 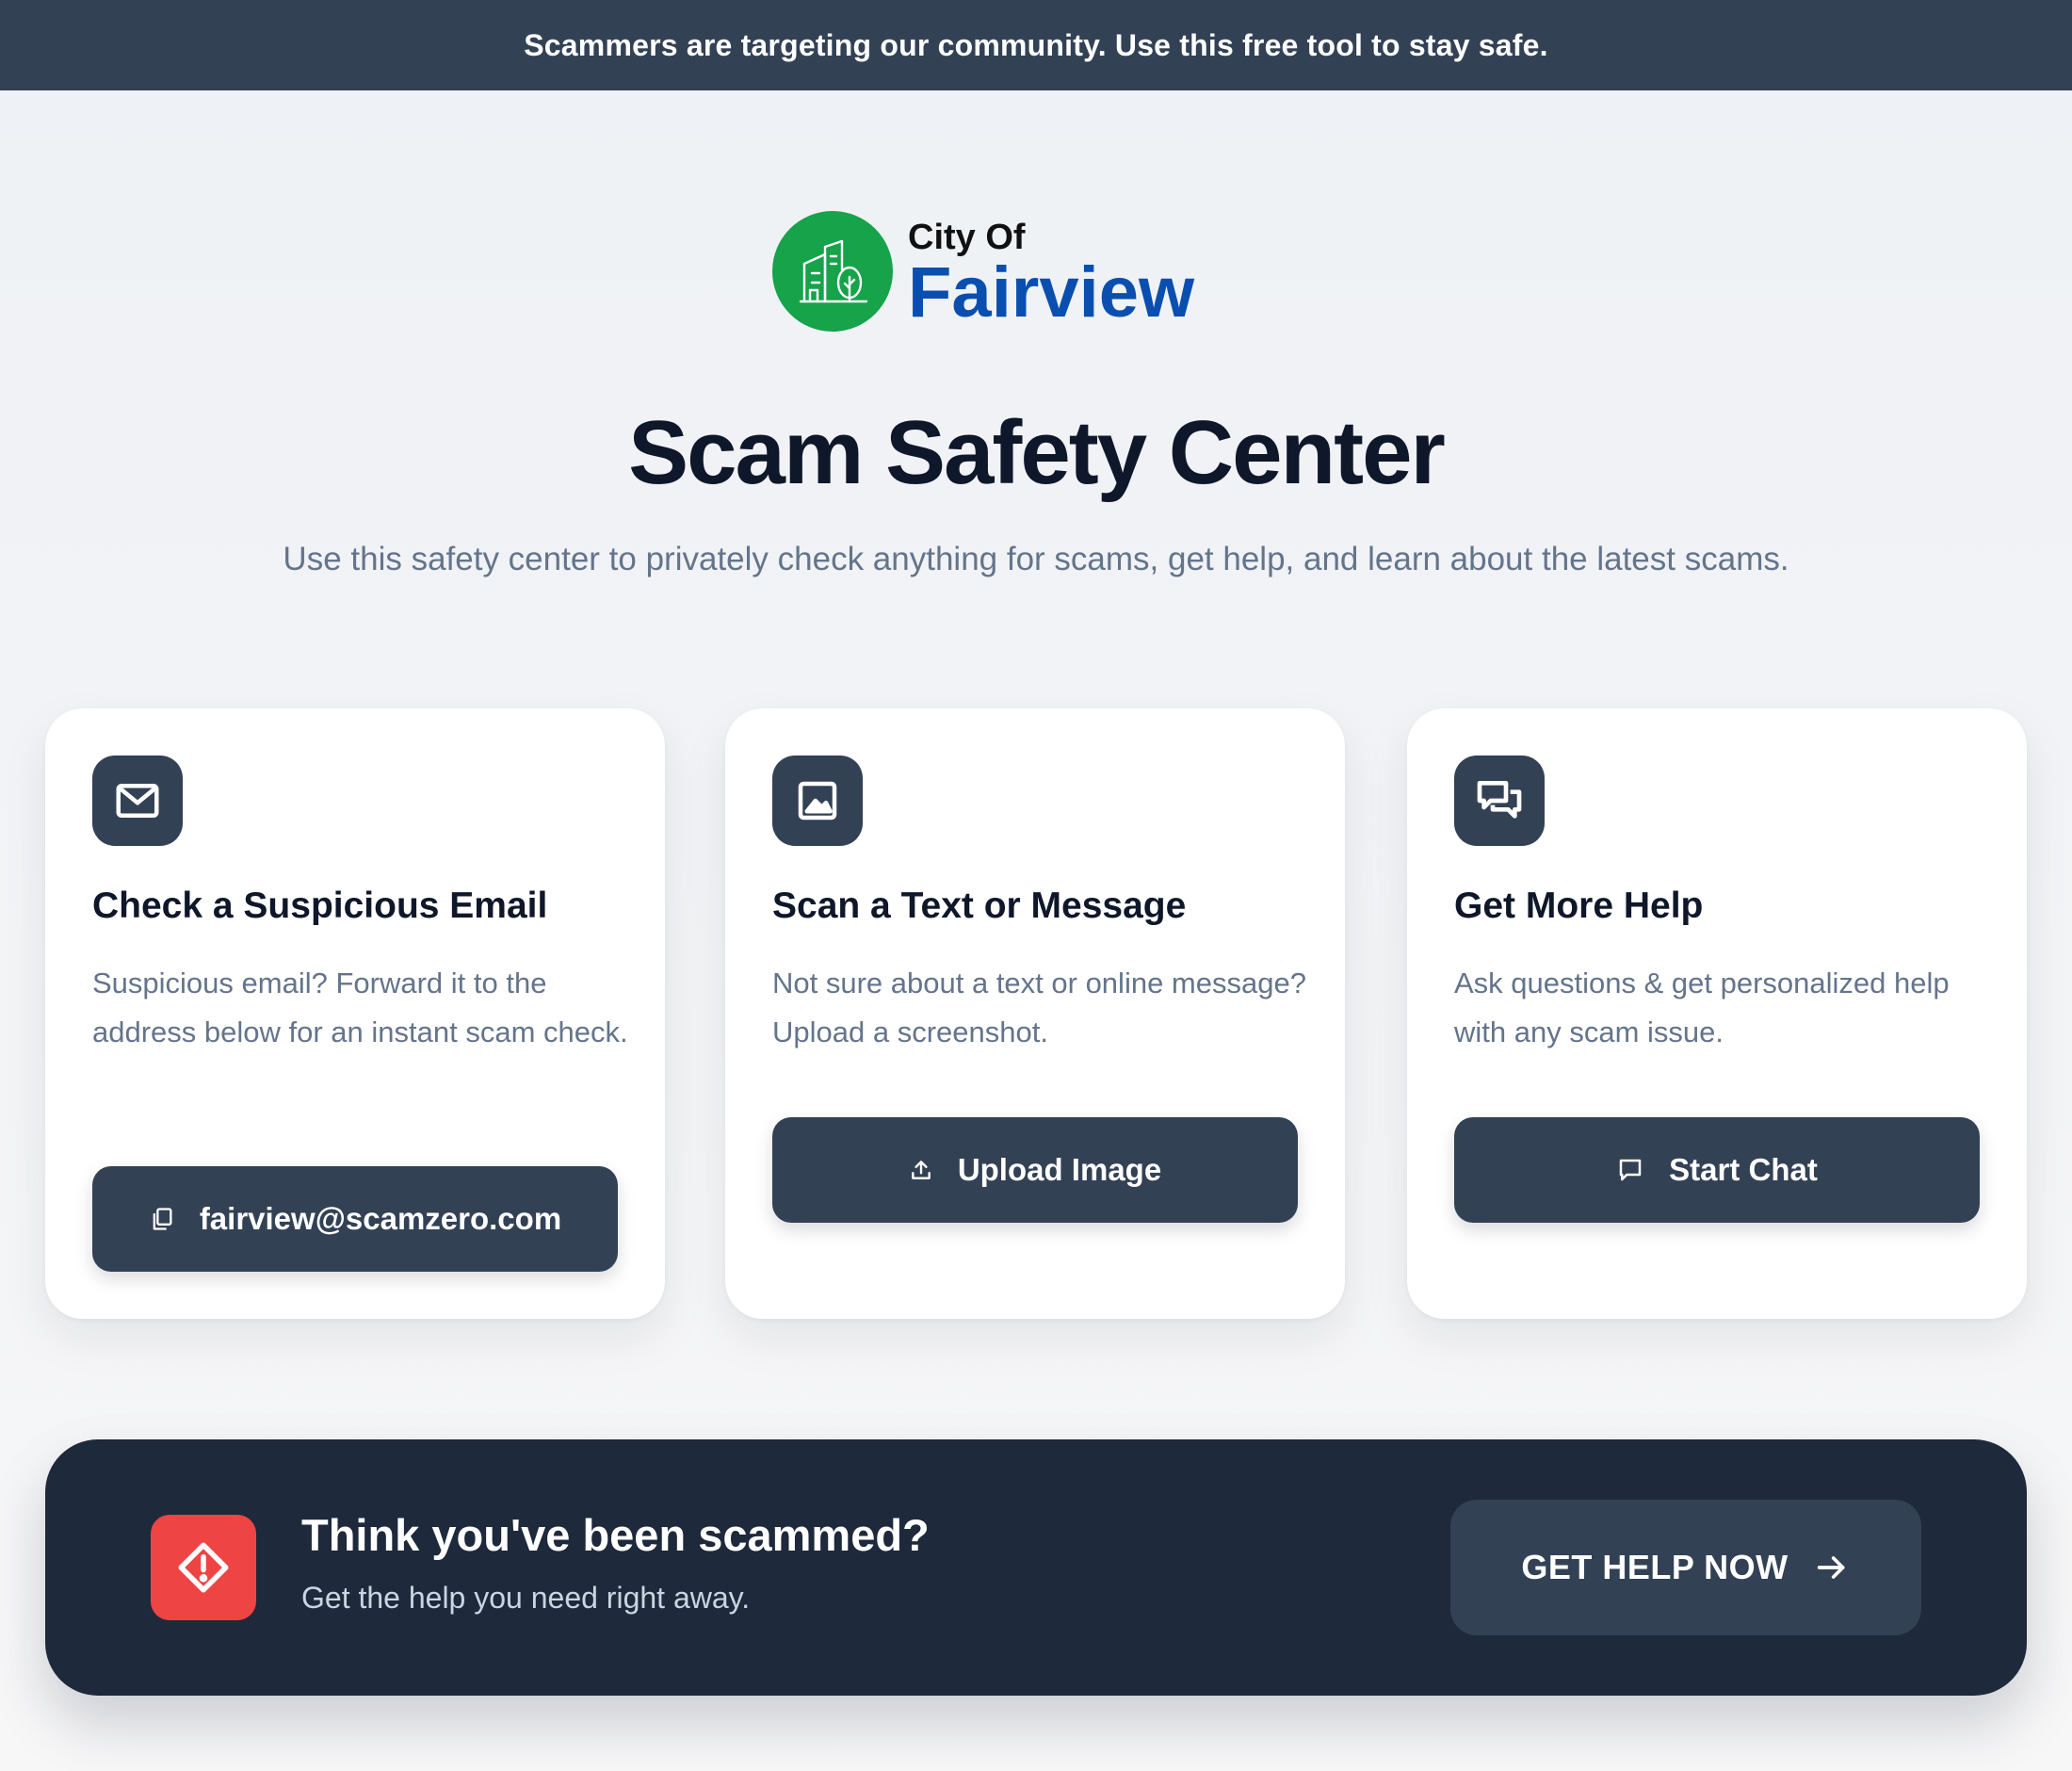 I want to click on mail-icon, so click(x=138, y=801).